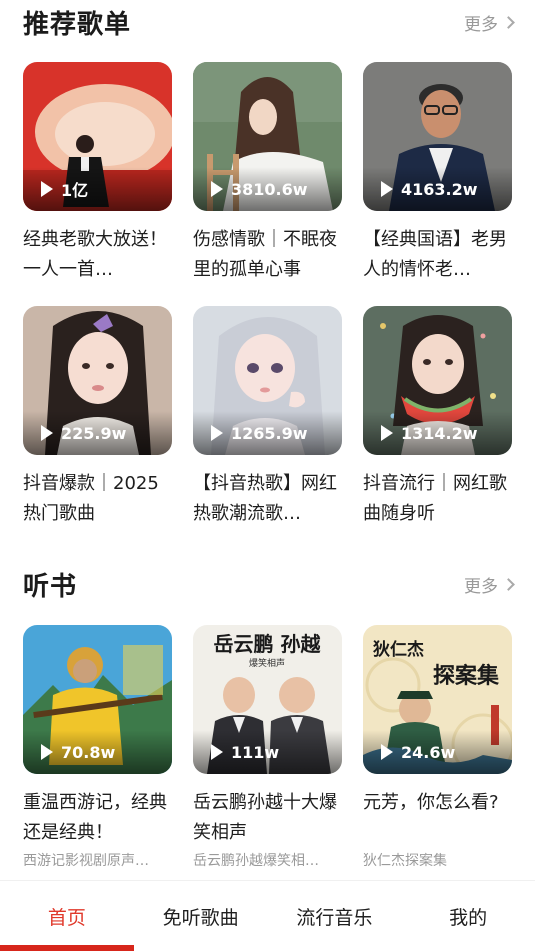 This screenshot has height=951, width=535. I want to click on play-count: 3810.6w, so click(267, 189).